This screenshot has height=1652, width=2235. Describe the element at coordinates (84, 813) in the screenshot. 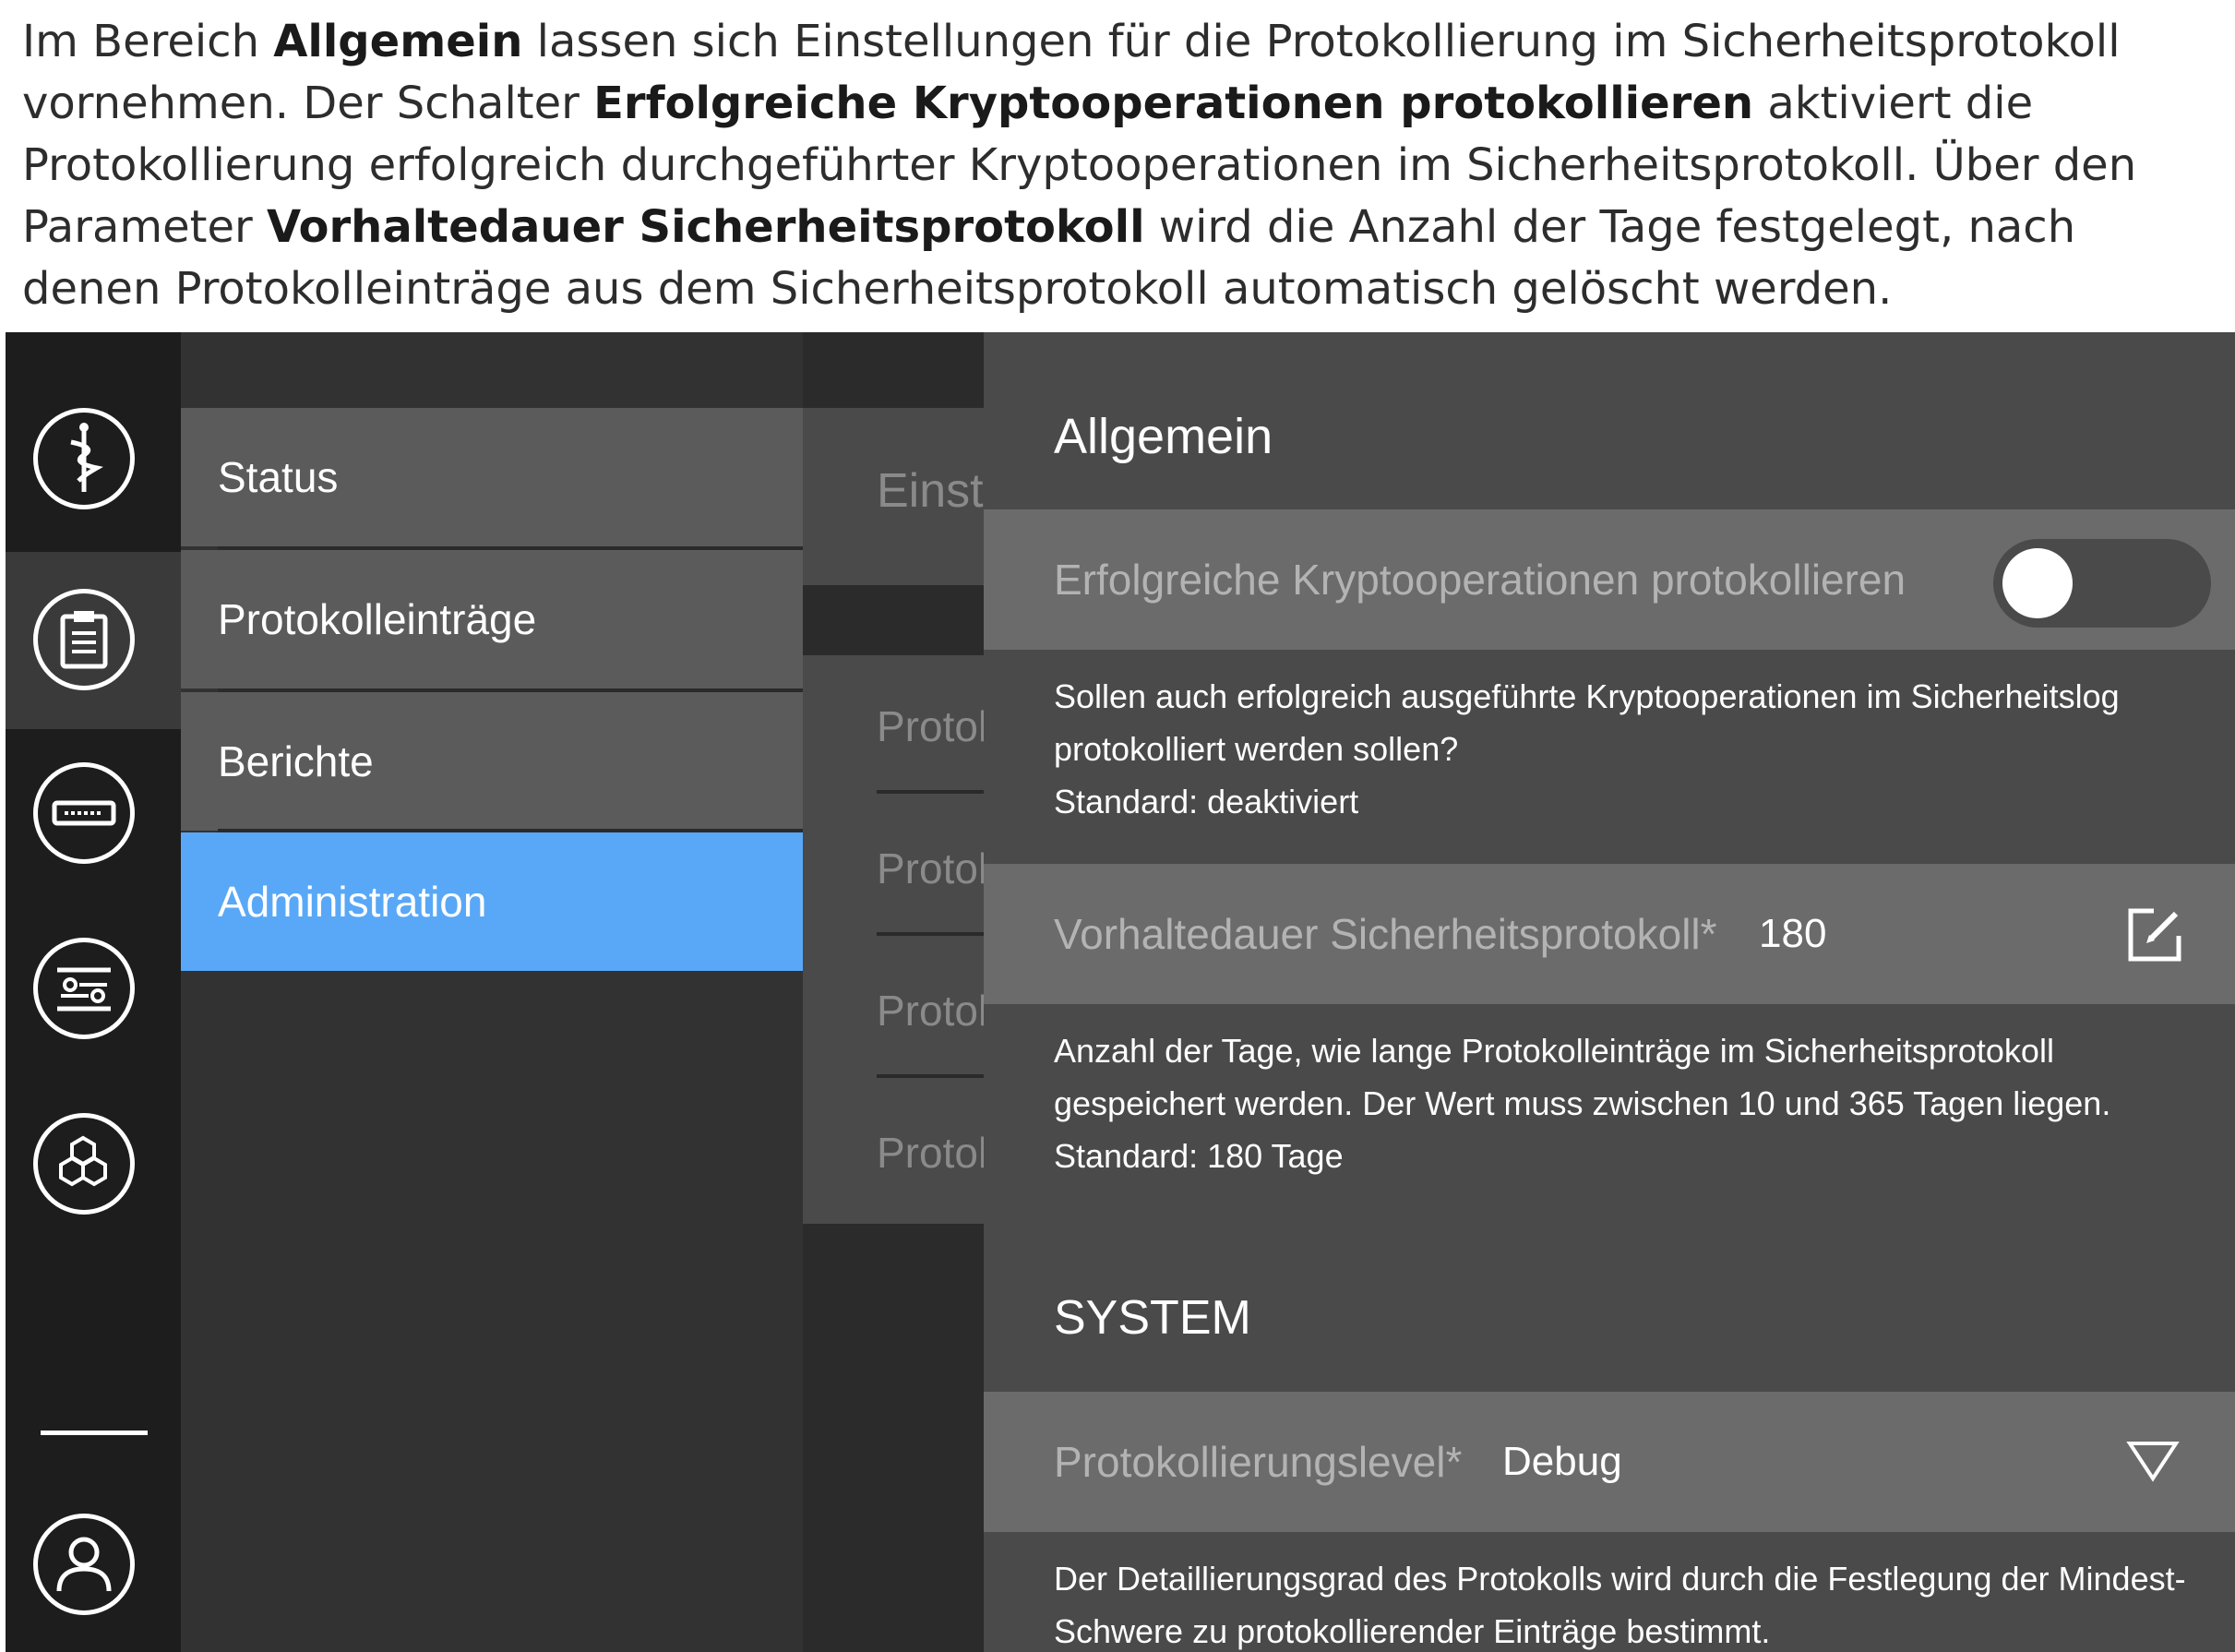

I see `device-icon` at that location.